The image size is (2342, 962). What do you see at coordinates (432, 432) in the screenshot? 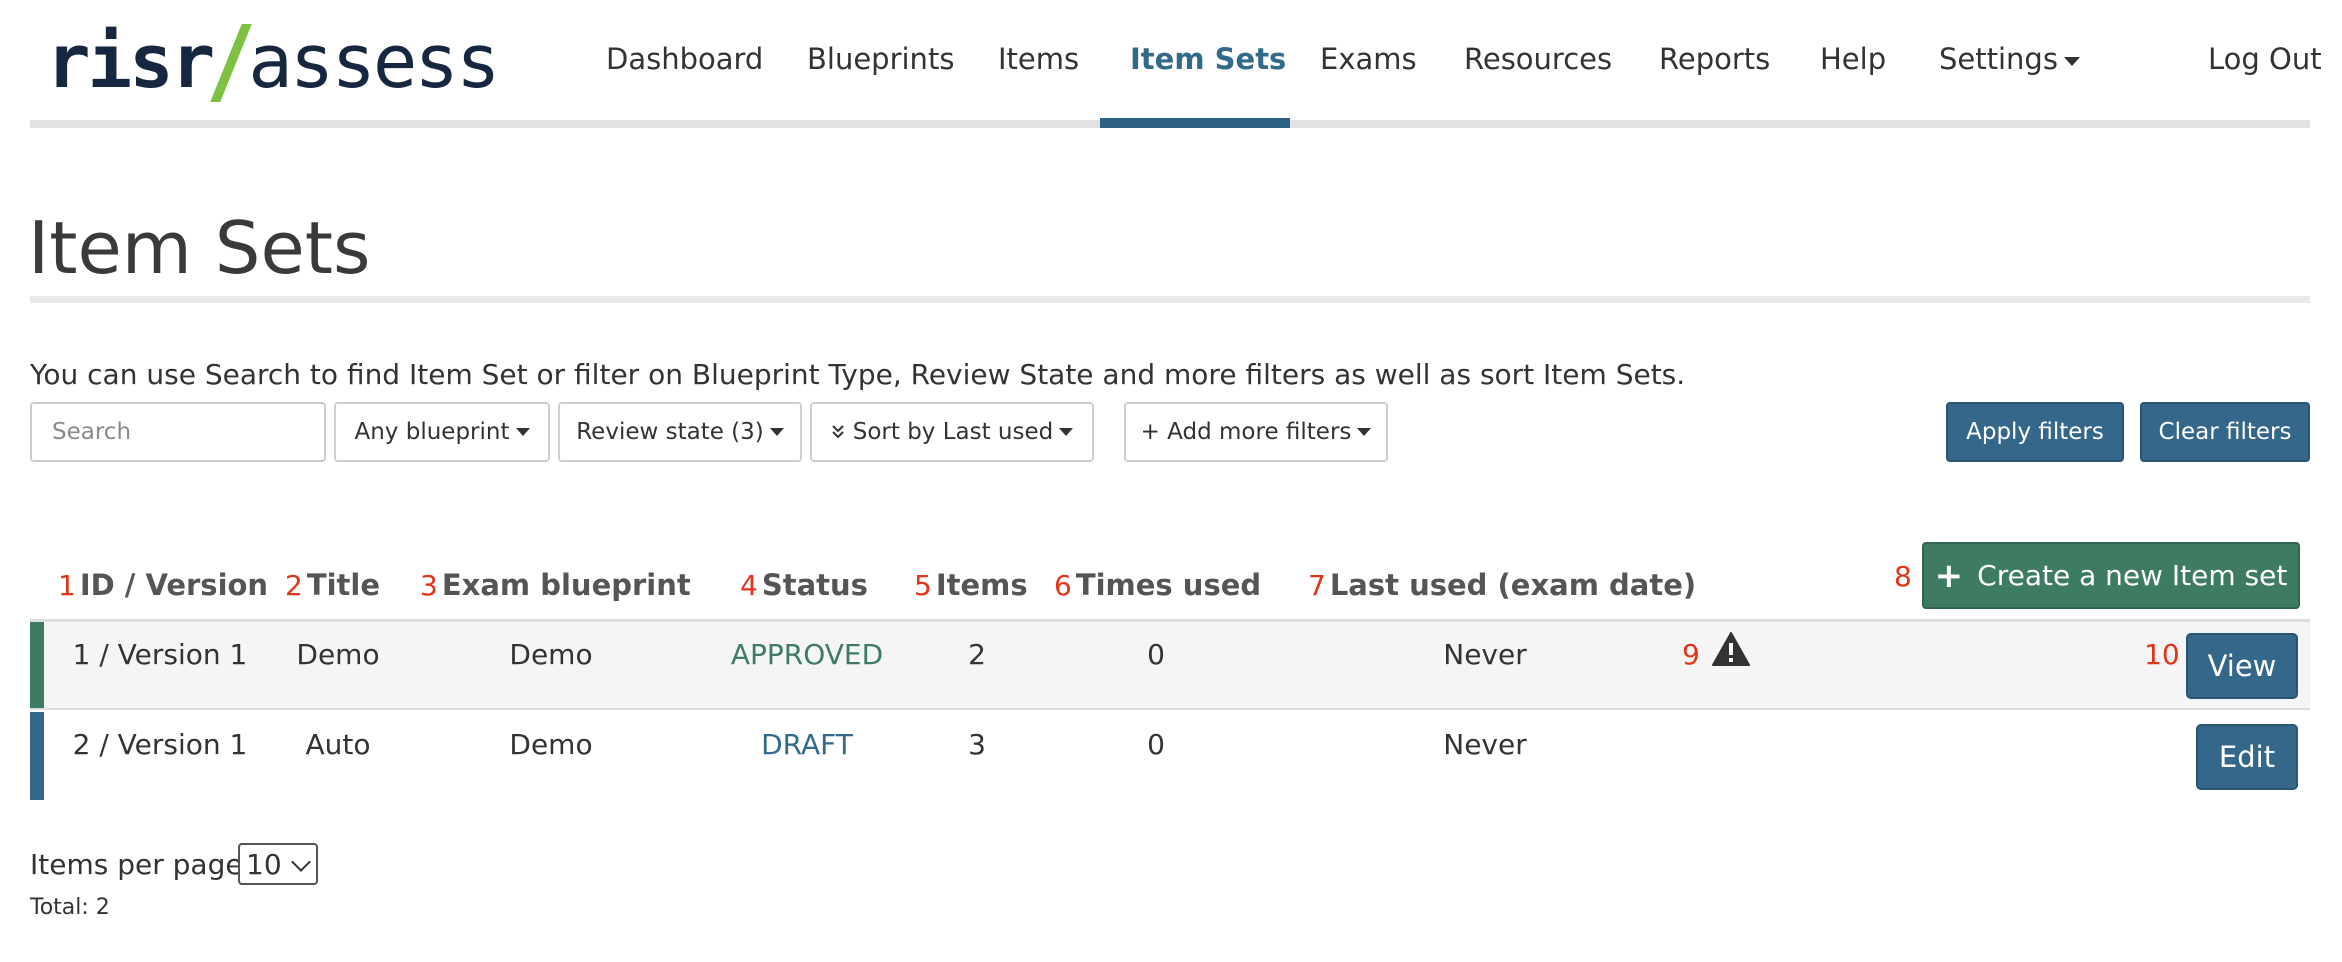
I see `blueprint-filter-label: Any blueprint` at bounding box center [432, 432].